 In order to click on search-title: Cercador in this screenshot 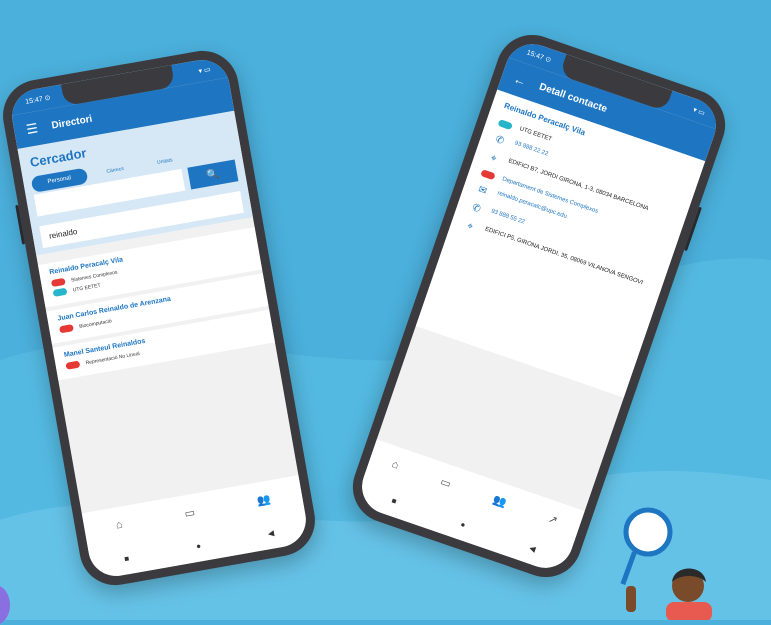, I will do `click(58, 157)`.